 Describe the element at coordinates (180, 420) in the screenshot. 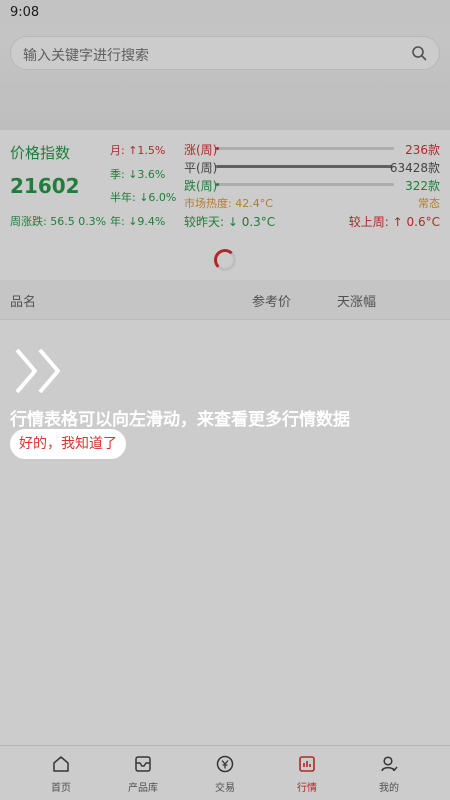

I see `guide-message: 行情表格可以向左滑动，来查看更多行情数据` at that location.